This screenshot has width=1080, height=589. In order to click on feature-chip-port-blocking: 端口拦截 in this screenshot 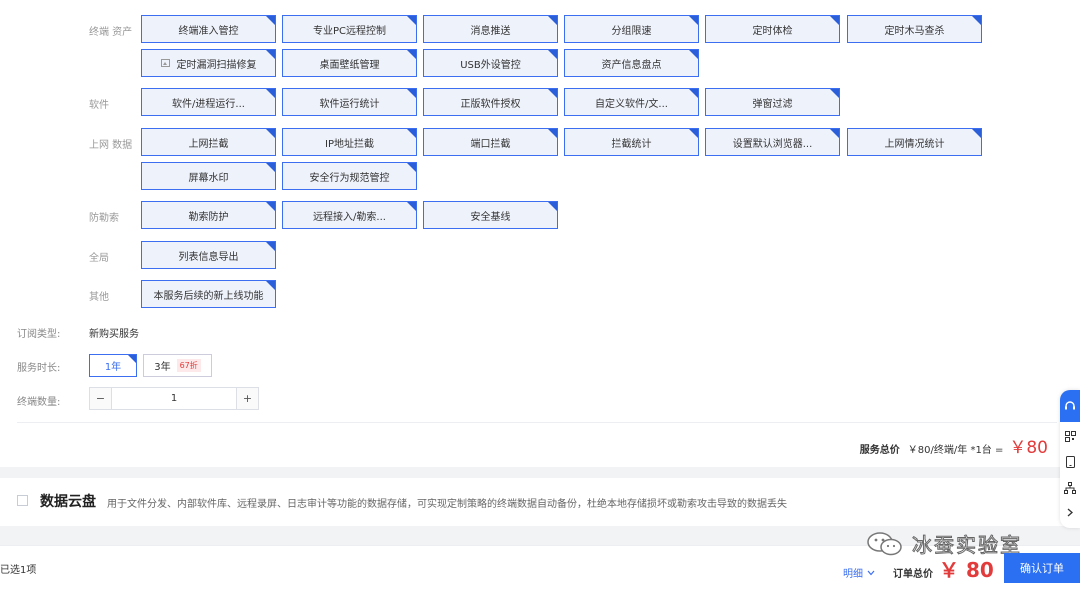, I will do `click(490, 142)`.